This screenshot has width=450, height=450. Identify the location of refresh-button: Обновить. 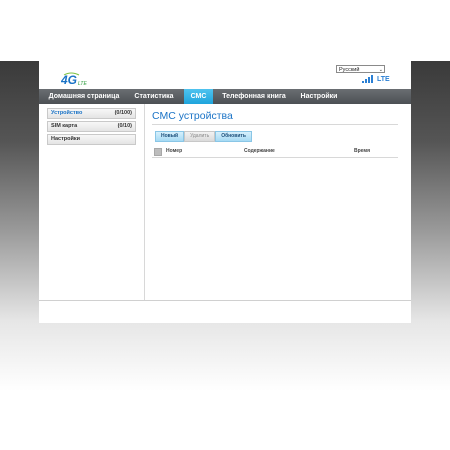
(233, 136).